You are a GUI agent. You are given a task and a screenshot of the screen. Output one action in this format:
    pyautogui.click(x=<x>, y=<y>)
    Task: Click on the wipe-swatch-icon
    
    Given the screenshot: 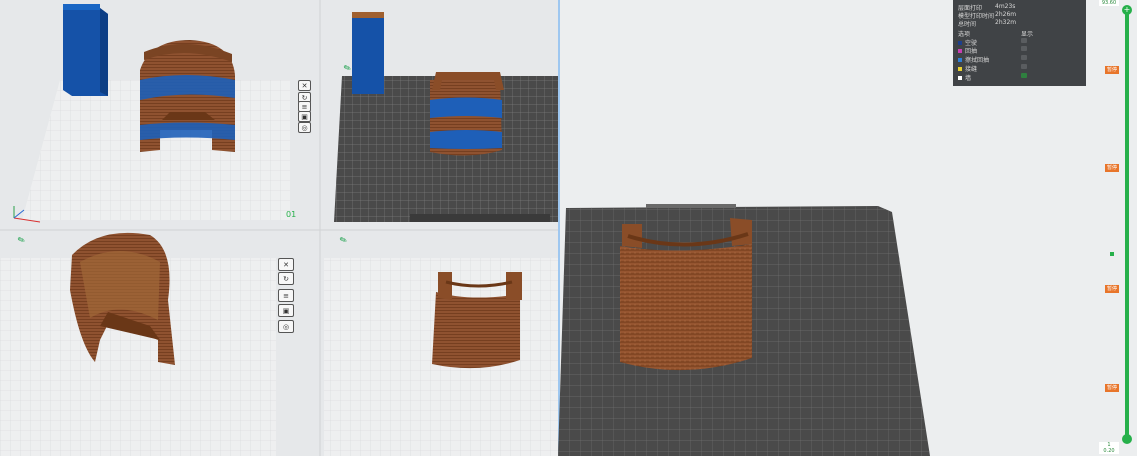 What is the action you would take?
    pyautogui.click(x=960, y=59)
    